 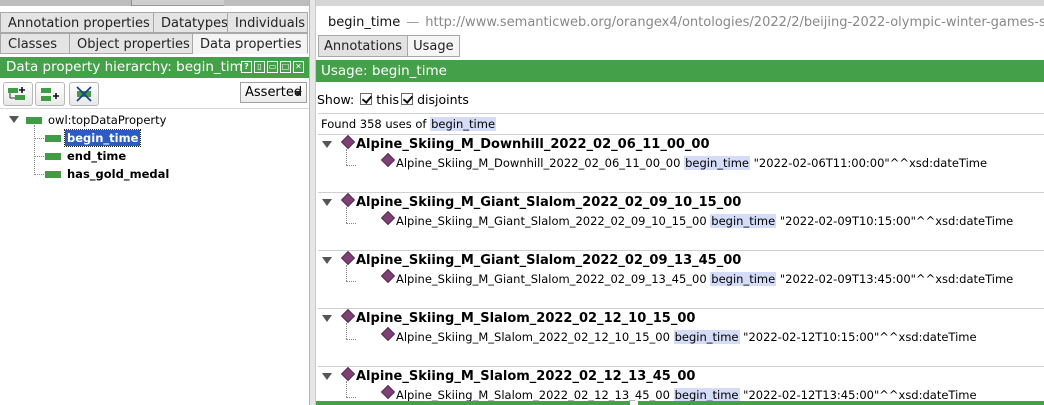 What do you see at coordinates (86, 156) in the screenshot?
I see `tree-node-end-time: end_time` at bounding box center [86, 156].